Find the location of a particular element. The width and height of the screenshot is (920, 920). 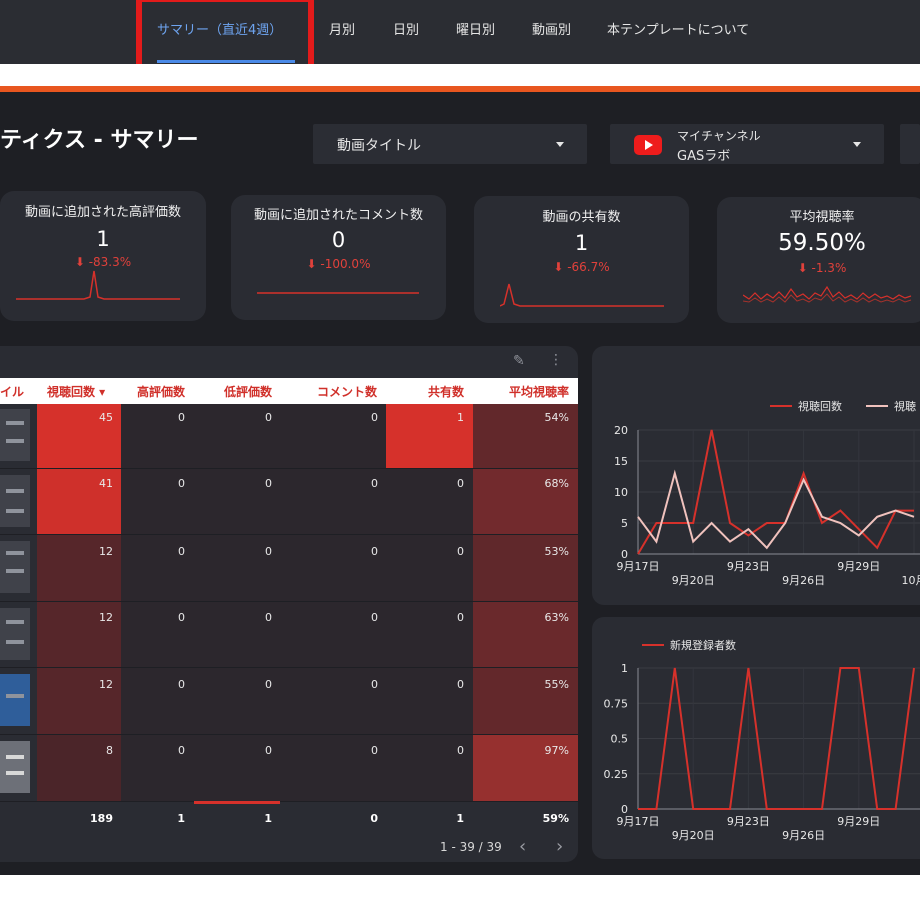

cell-shares: 1 is located at coordinates (460, 417).